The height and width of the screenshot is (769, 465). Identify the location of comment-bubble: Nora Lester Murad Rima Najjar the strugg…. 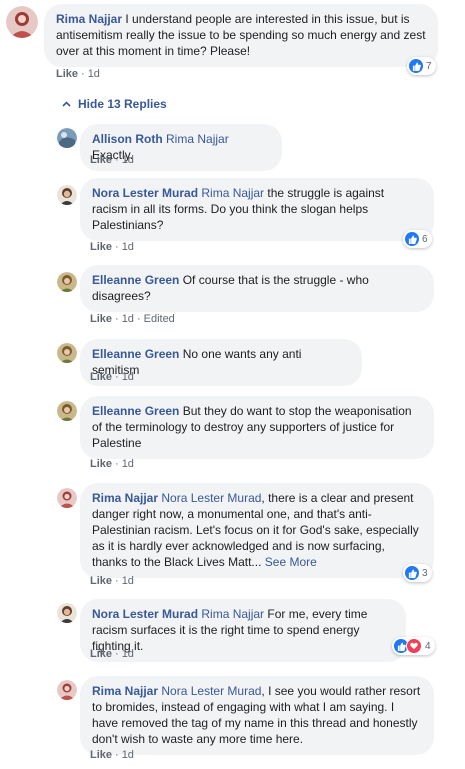
(257, 209).